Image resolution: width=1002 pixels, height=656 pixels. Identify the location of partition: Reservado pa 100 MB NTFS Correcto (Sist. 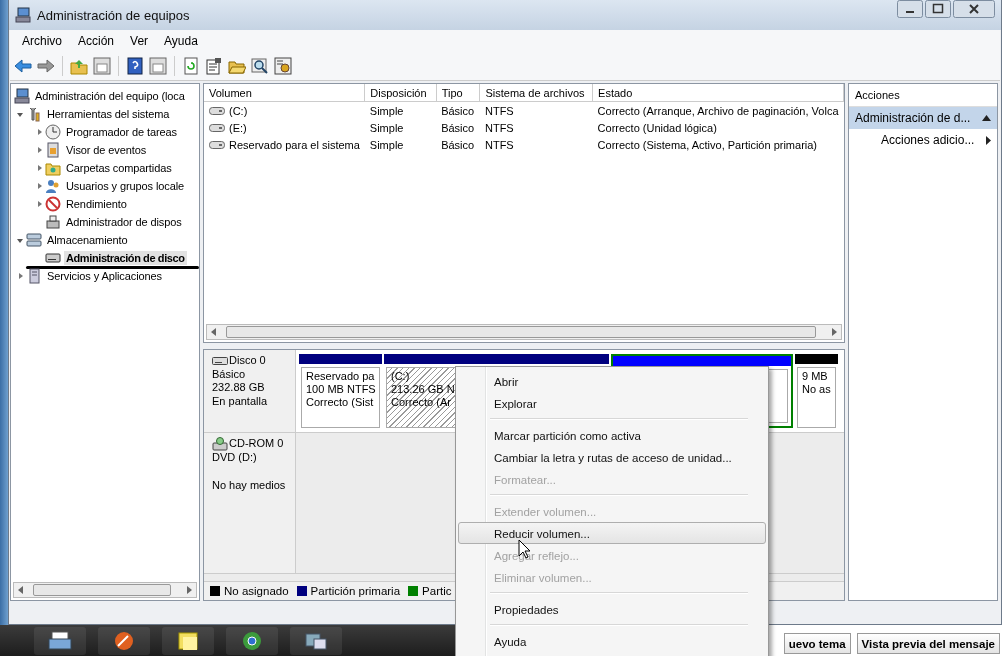
(340, 391).